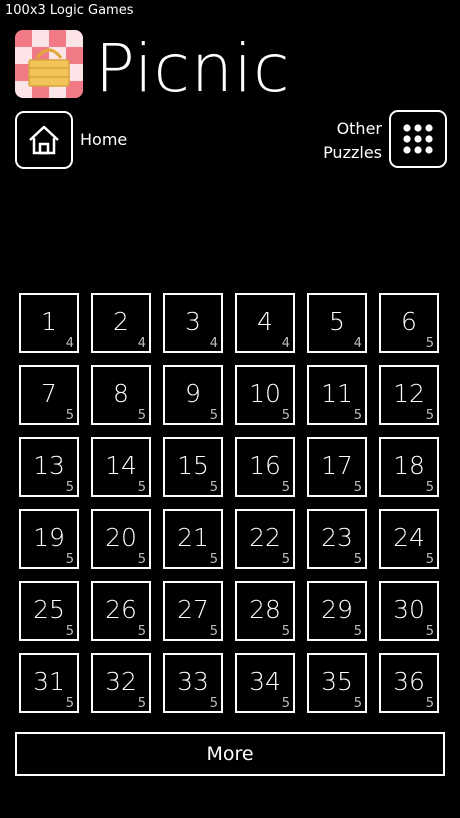 The image size is (460, 818). I want to click on other-puzzles-button, so click(418, 139).